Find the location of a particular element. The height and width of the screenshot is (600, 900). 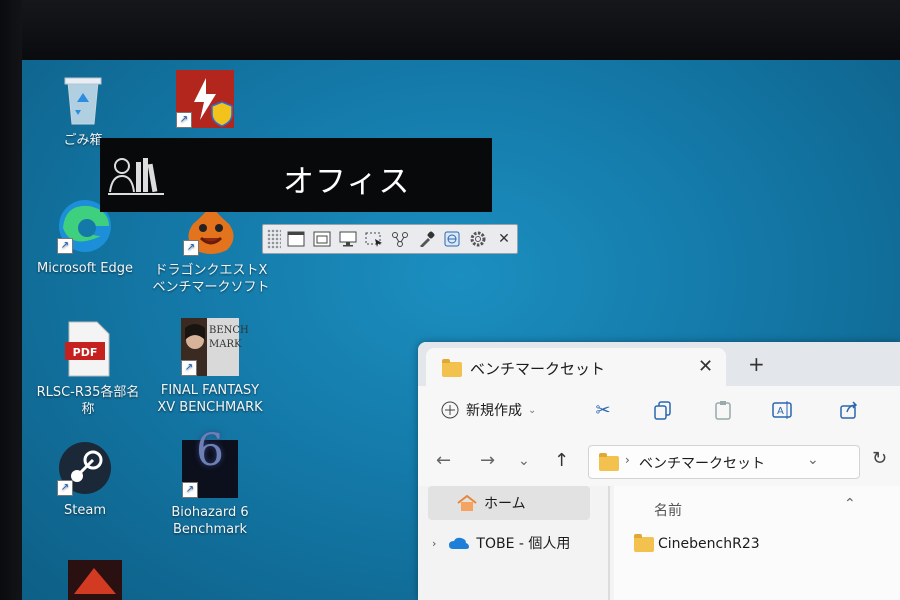

edge-label: Microsoft Edge is located at coordinates (84, 268).